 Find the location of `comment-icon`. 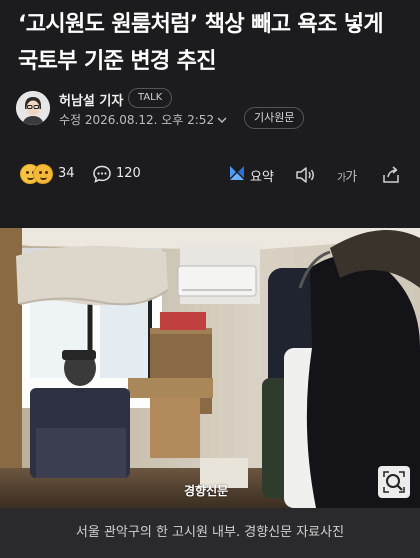

comment-icon is located at coordinates (102, 176).